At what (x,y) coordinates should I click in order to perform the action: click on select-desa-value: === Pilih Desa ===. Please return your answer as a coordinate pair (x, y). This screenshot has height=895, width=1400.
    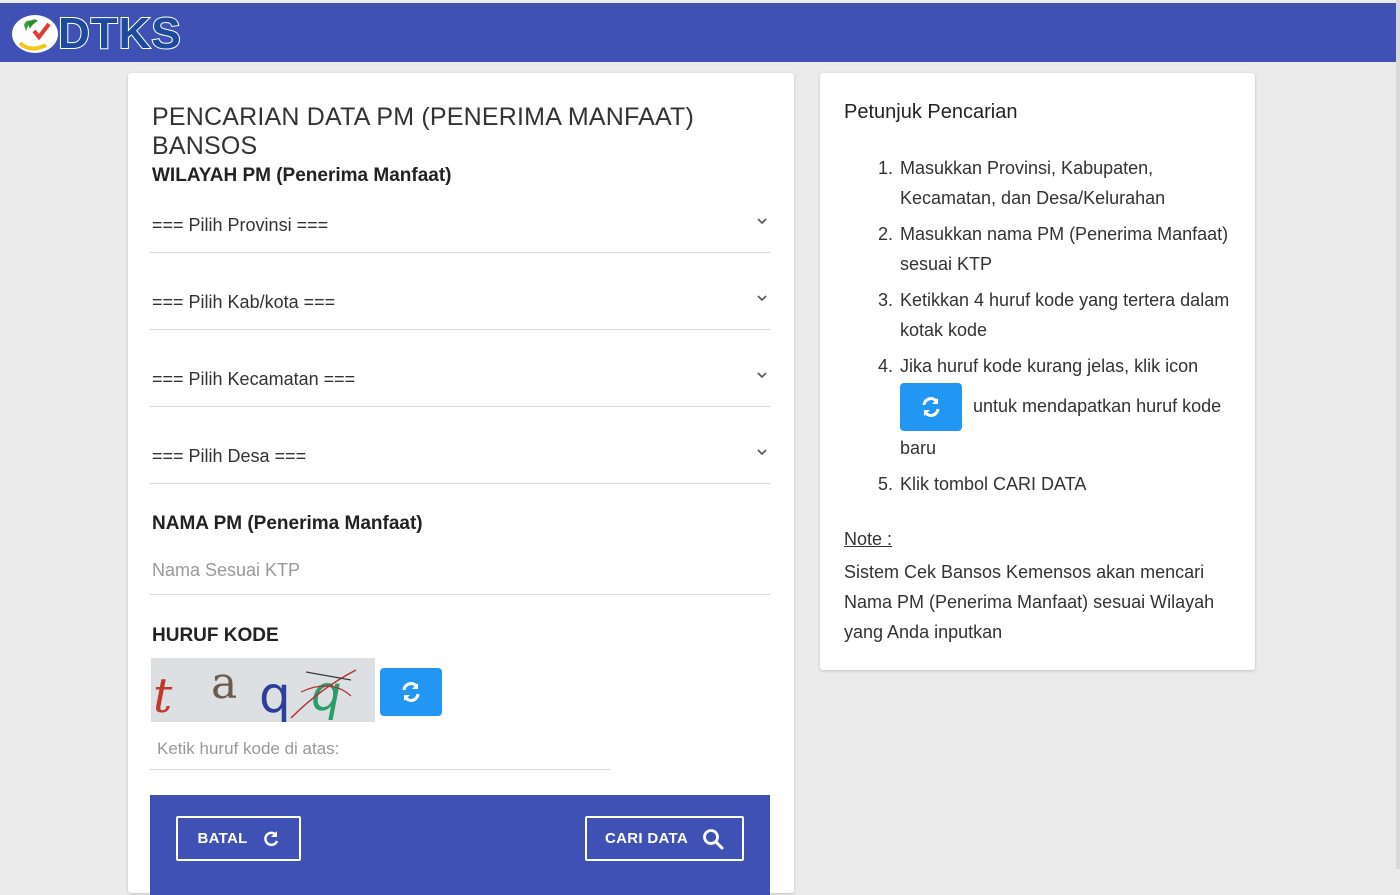
    Looking at the image, I should click on (229, 456).